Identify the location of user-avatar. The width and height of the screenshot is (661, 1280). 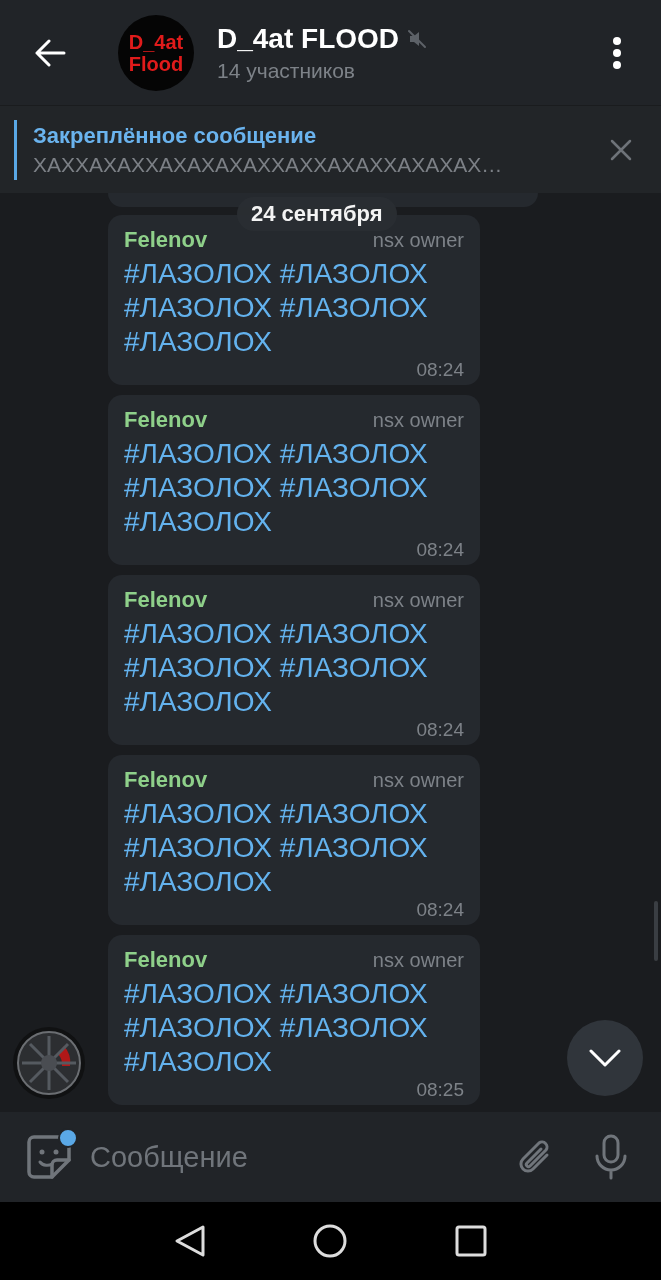
(49, 1063).